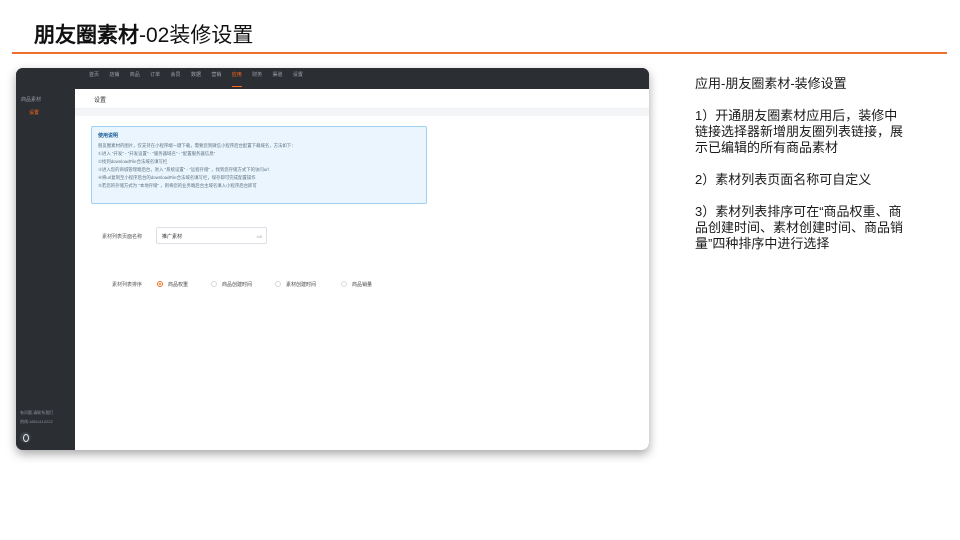 This screenshot has height=540, width=960. I want to click on slide-title-bold: 朋友圈素材, so click(86, 35).